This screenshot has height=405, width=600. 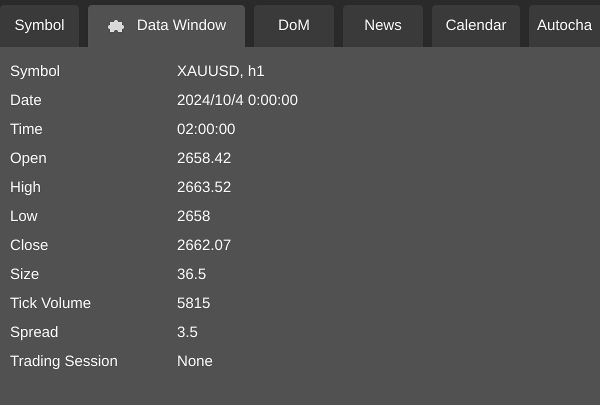 I want to click on tab: Data Window, so click(x=166, y=26).